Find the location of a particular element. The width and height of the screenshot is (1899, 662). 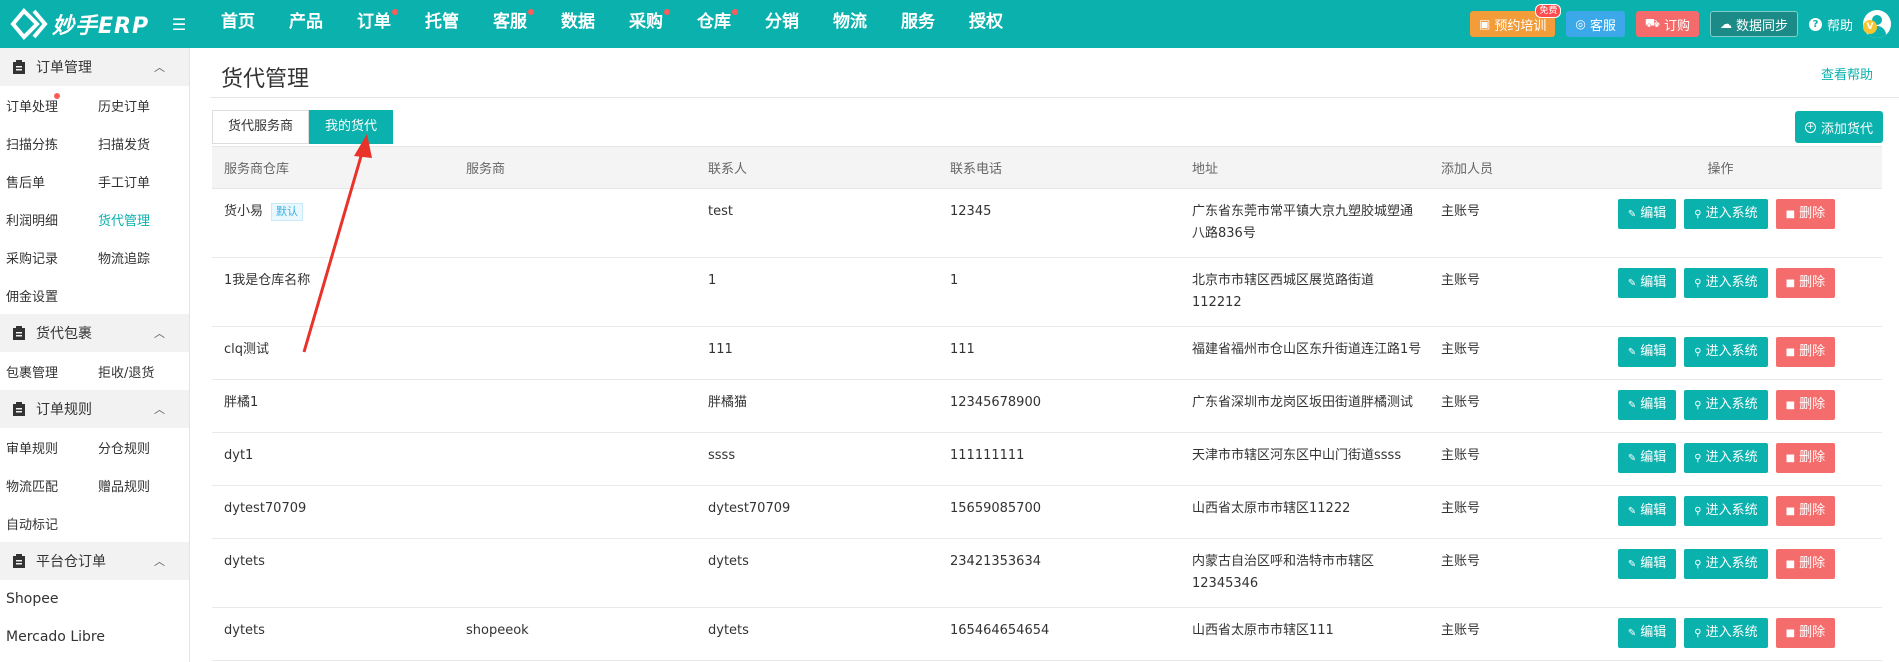

nav-item-6: 采购 is located at coordinates (646, 24).